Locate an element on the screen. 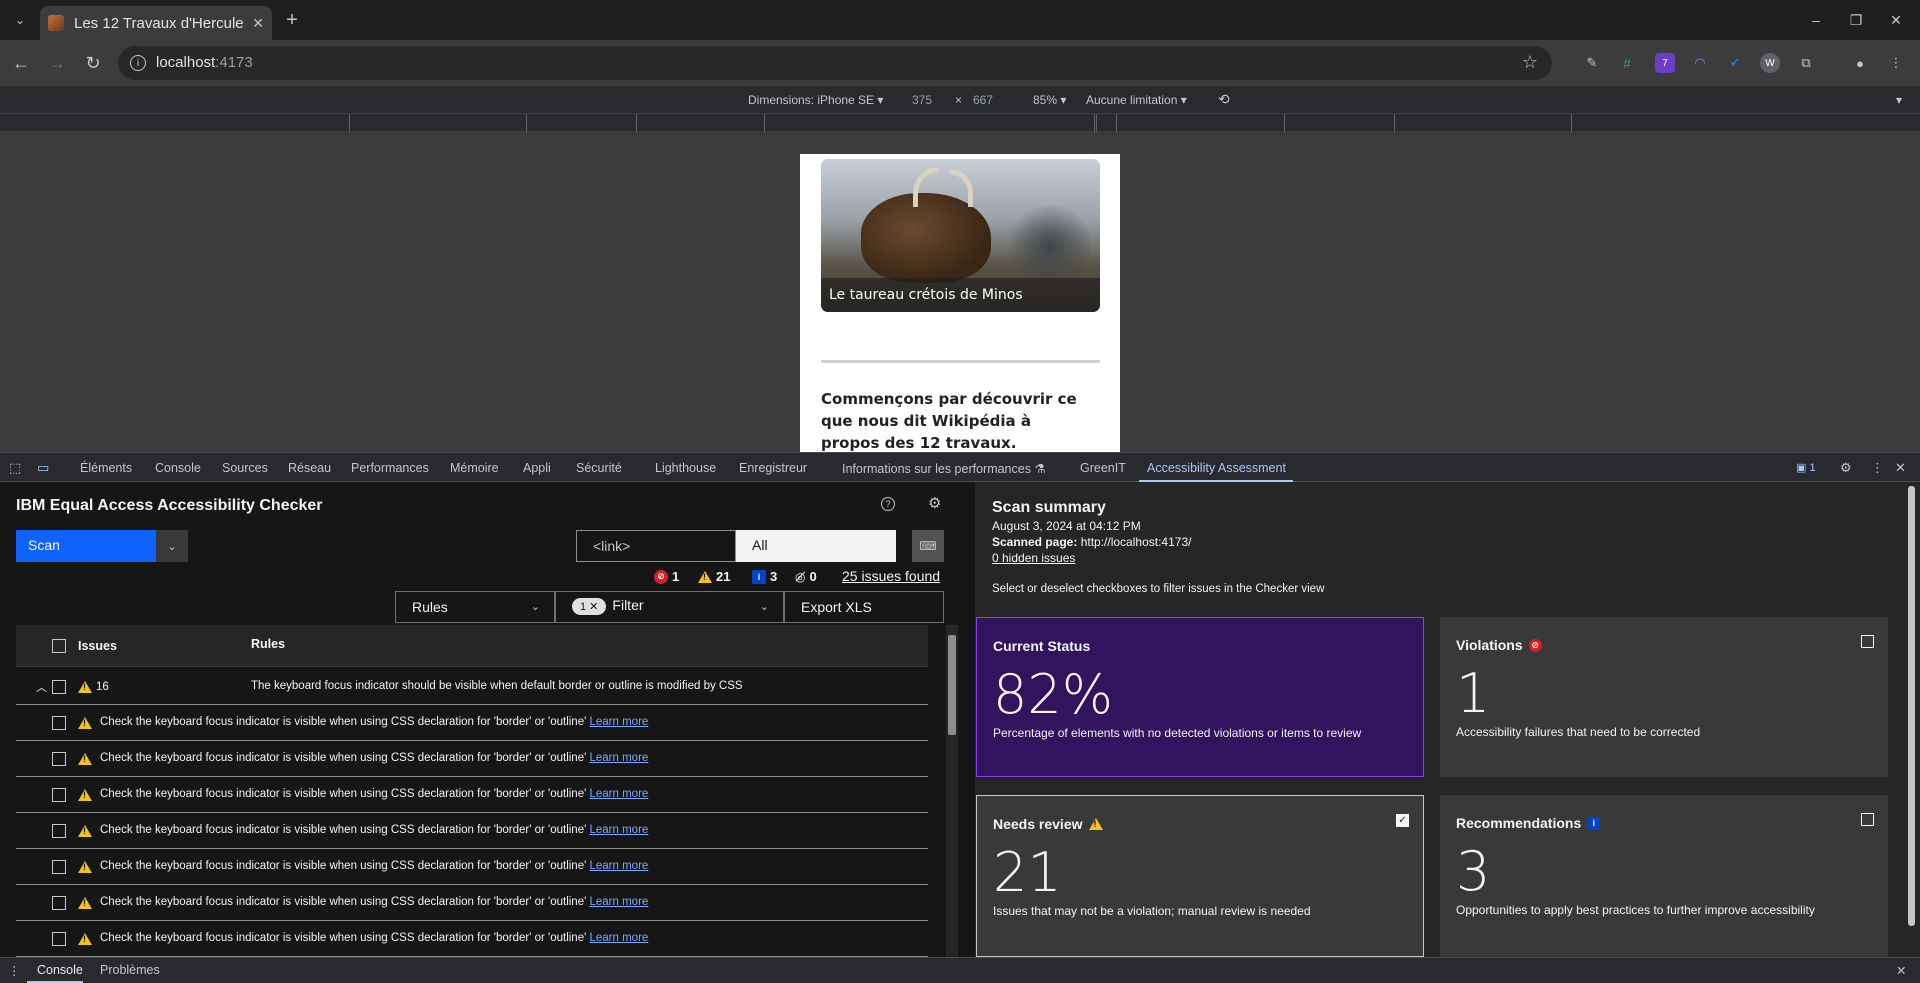 The height and width of the screenshot is (983, 1920). extensions-puzzle-icon: ⧉ is located at coordinates (1806, 63).